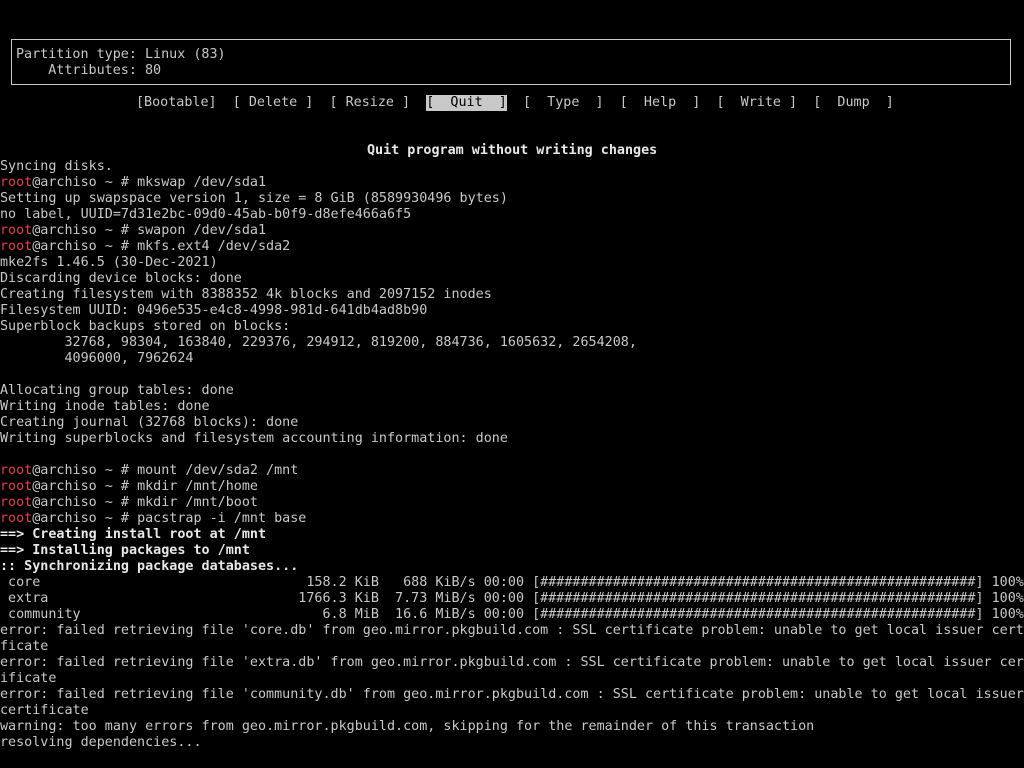 The height and width of the screenshot is (768, 1024). Describe the element at coordinates (197, 486) in the screenshot. I see `shell-command: mkdir /mnt/home` at that location.